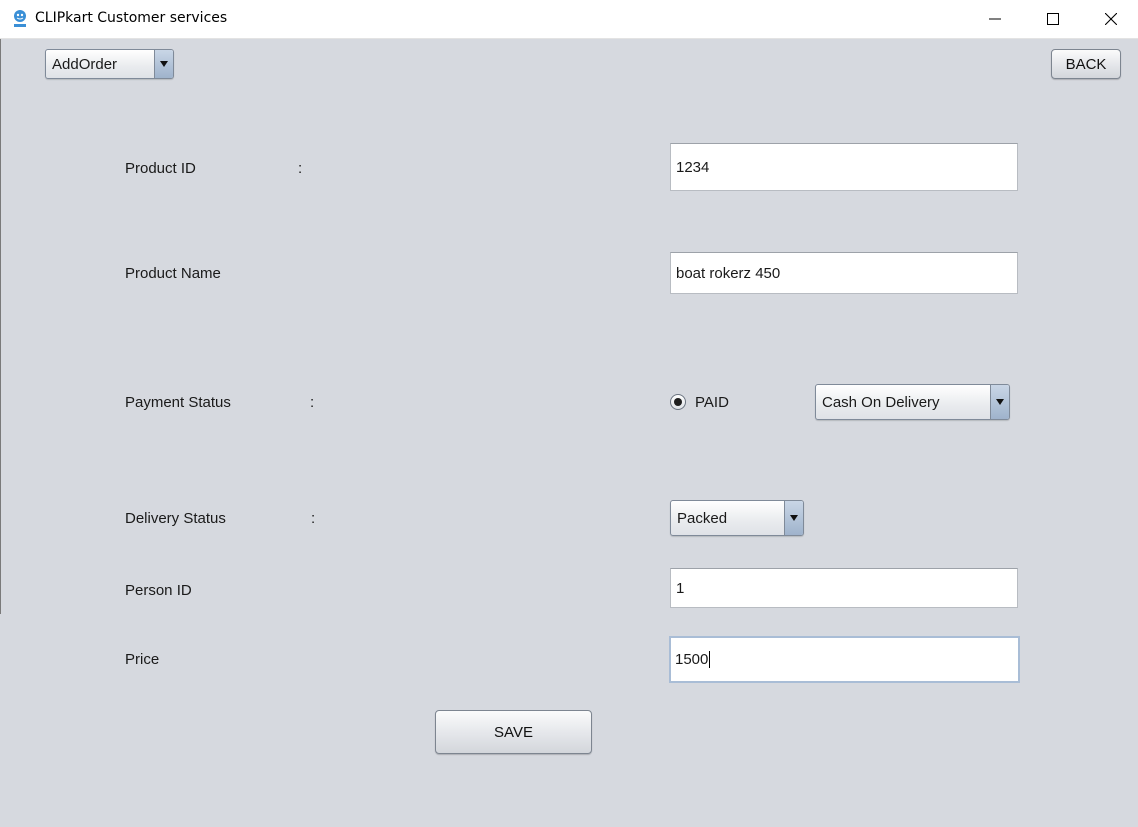  Describe the element at coordinates (844, 588) in the screenshot. I see `person-id-input: 1` at that location.